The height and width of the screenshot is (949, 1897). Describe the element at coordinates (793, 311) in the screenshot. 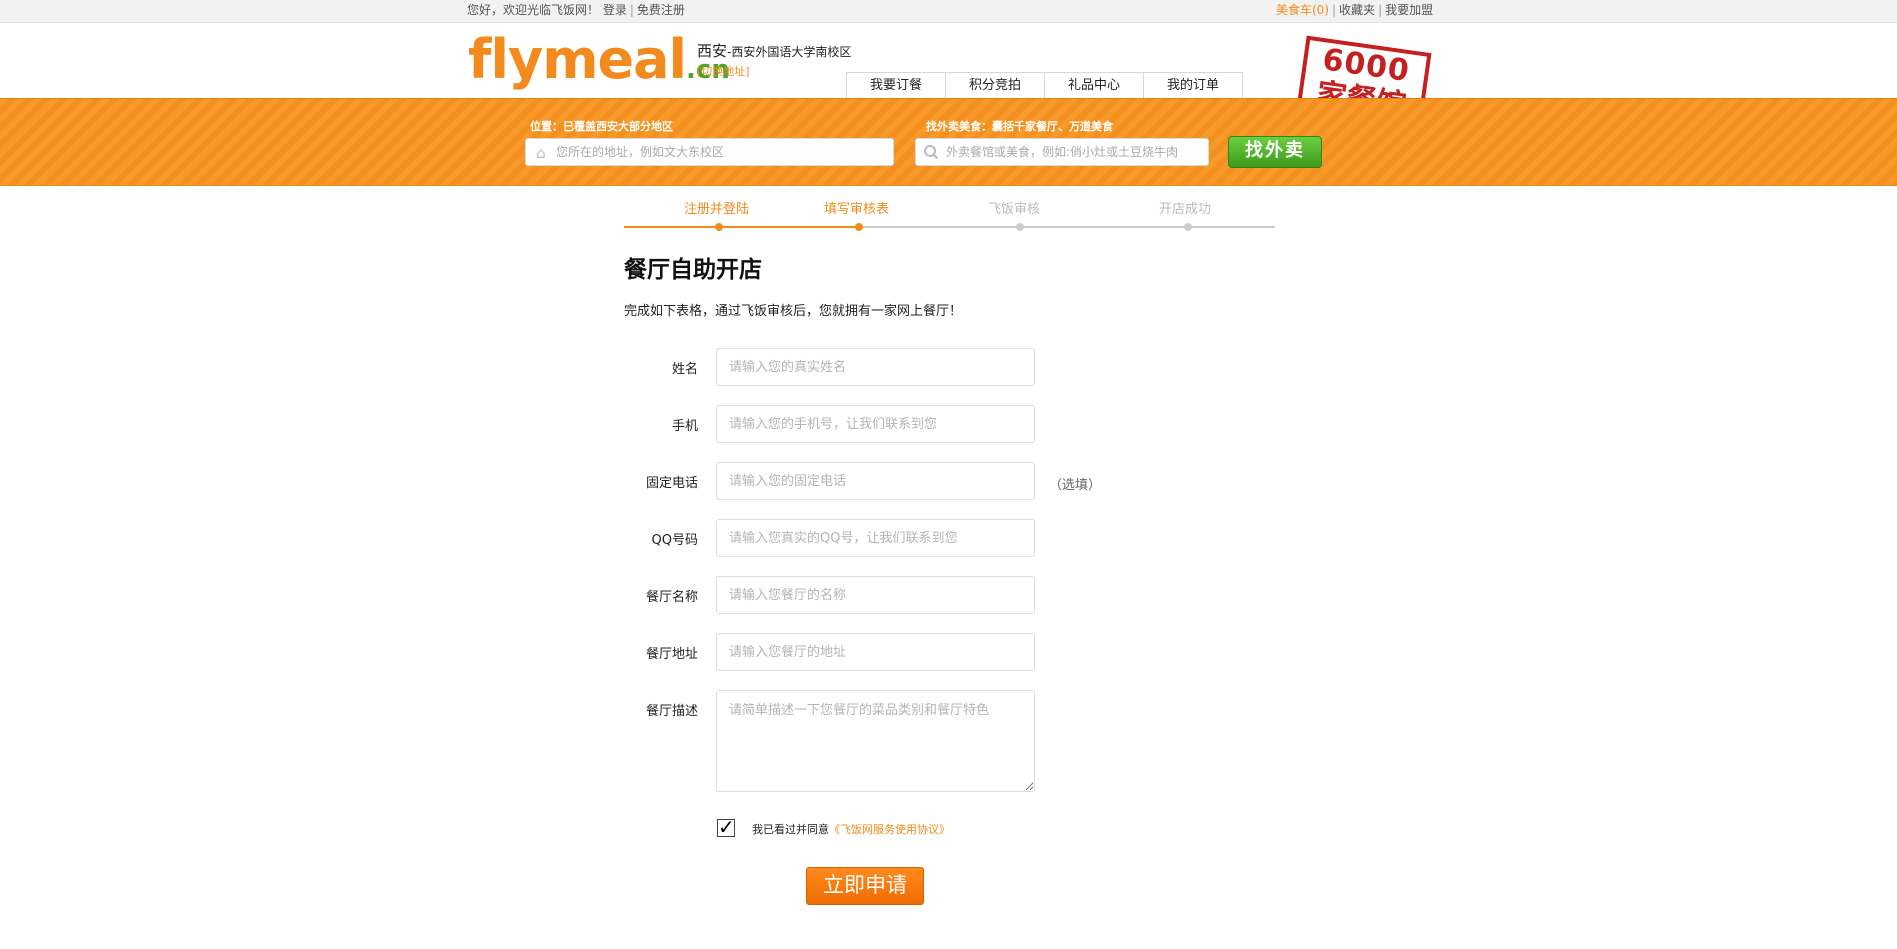

I see `page-description: 完成如下表格，通过飞饭审核后，您就拥有一家网上餐厅！` at that location.